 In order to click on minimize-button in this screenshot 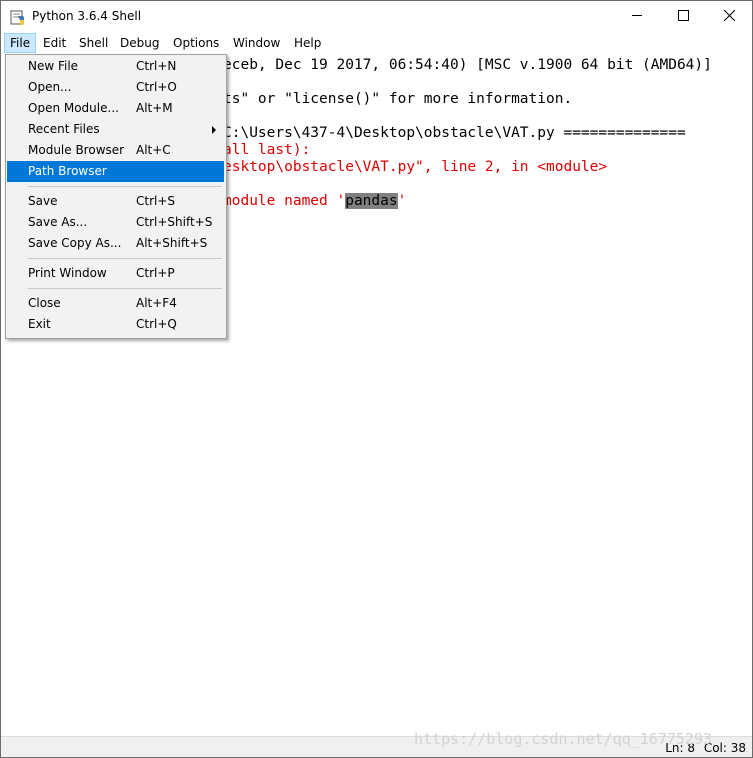, I will do `click(637, 17)`.